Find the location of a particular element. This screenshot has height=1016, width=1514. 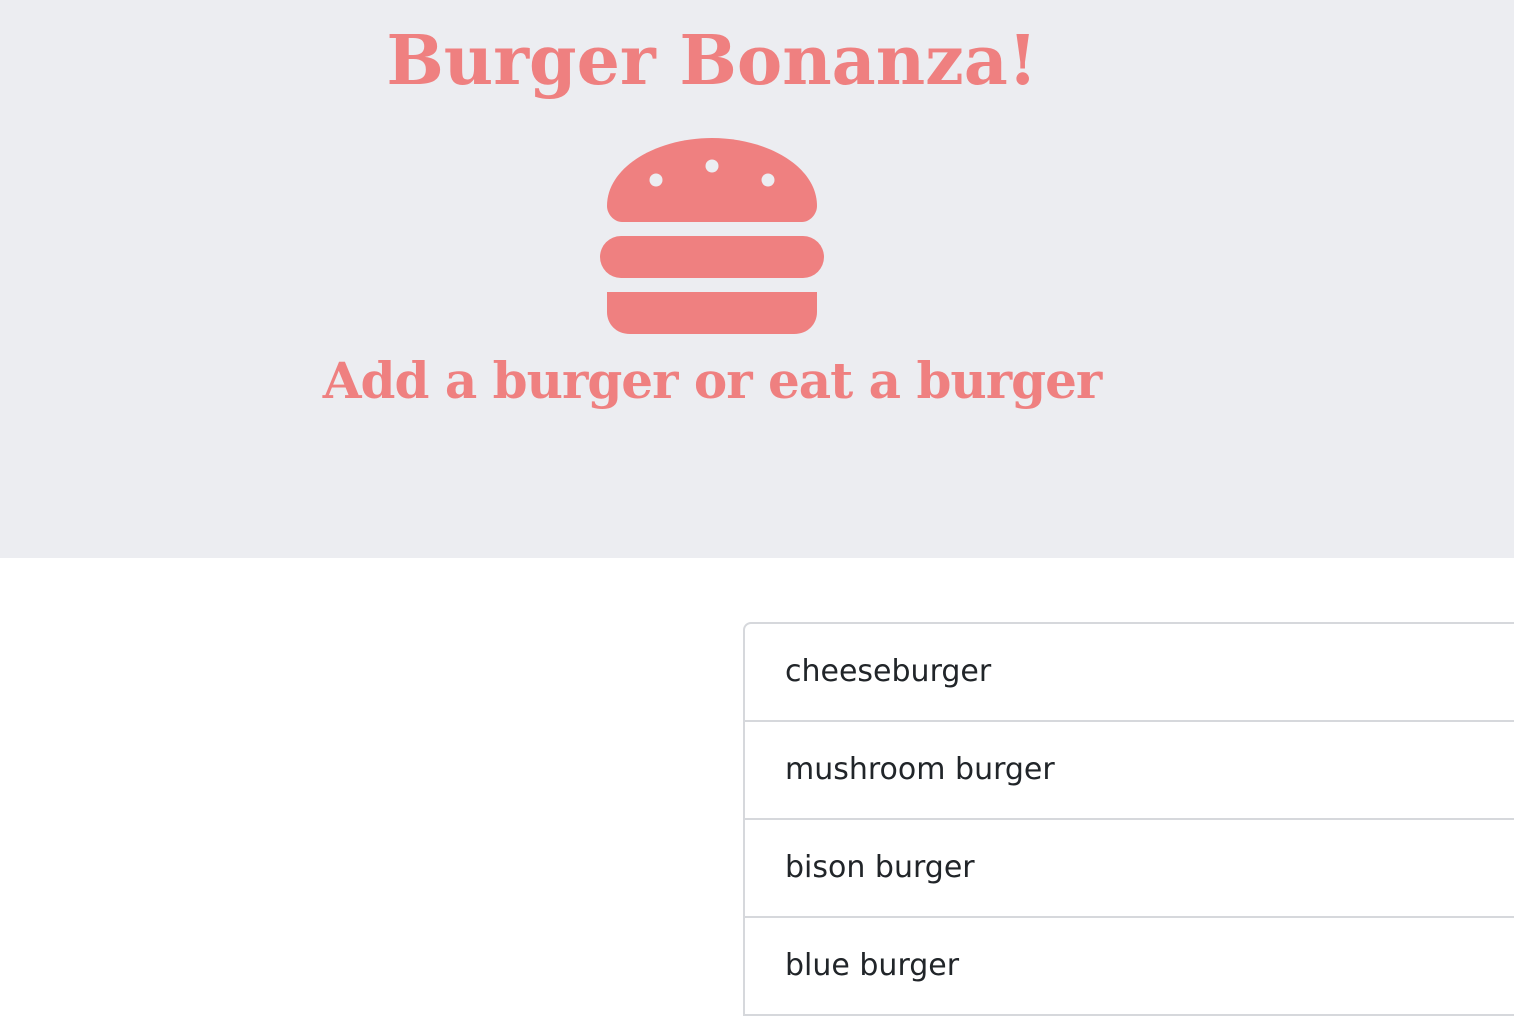

hamburger-icon is located at coordinates (712, 236).